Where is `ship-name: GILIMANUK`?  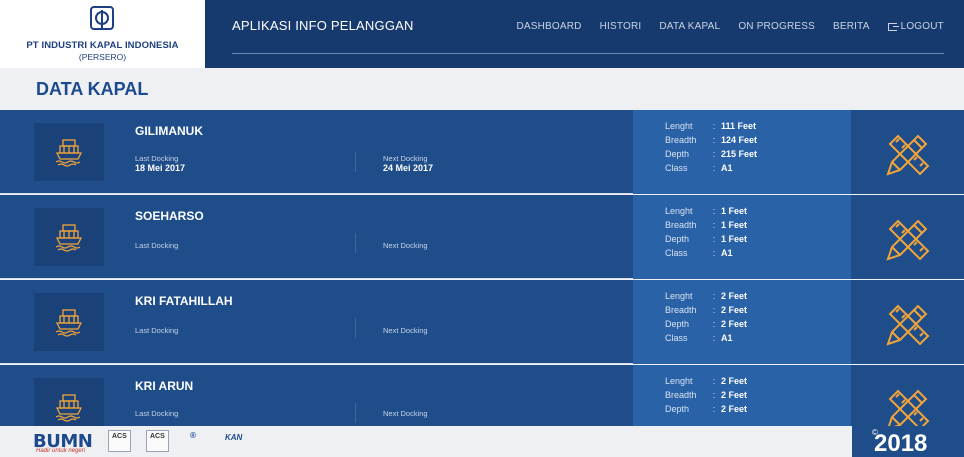 ship-name: GILIMANUK is located at coordinates (169, 131).